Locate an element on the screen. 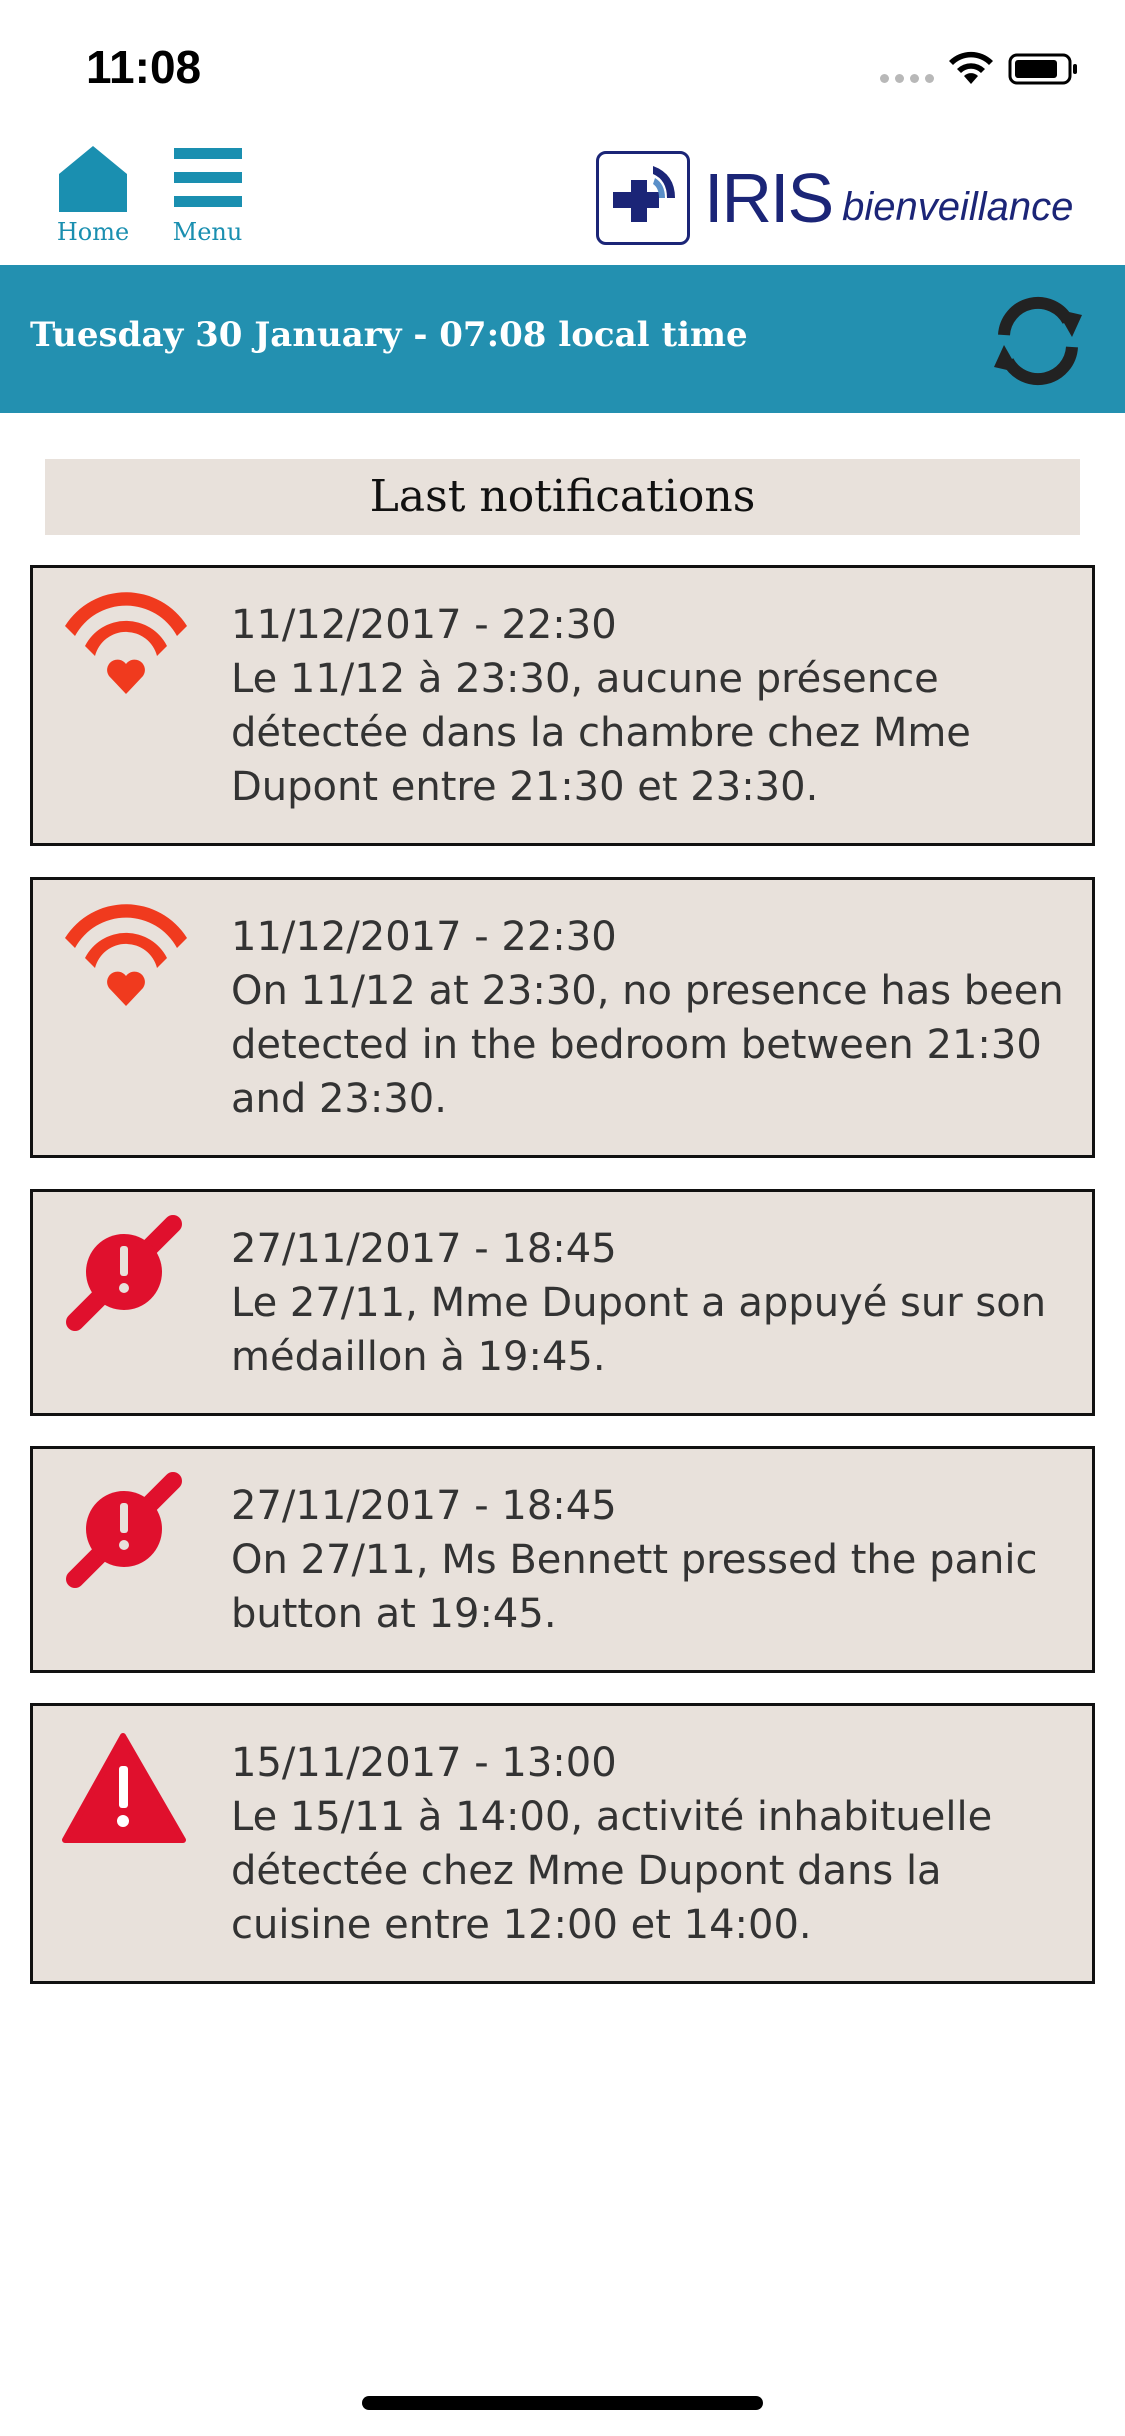 This screenshot has width=1125, height=2436. date-banner: Tuesday 30 January - 07:08 local time is located at coordinates (562, 339).